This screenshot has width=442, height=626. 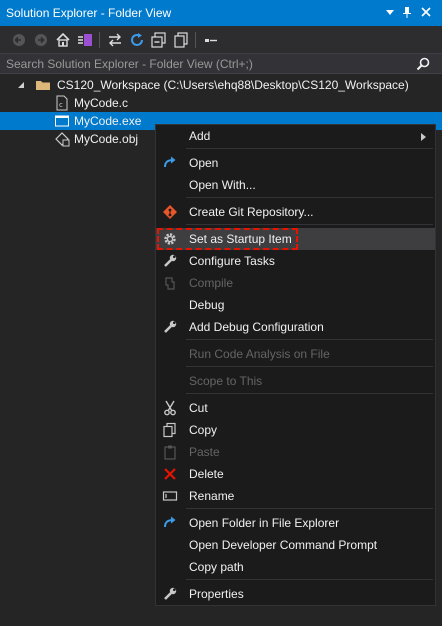 What do you see at coordinates (295, 567) in the screenshot?
I see `menu-item-copy-path: Copy path` at bounding box center [295, 567].